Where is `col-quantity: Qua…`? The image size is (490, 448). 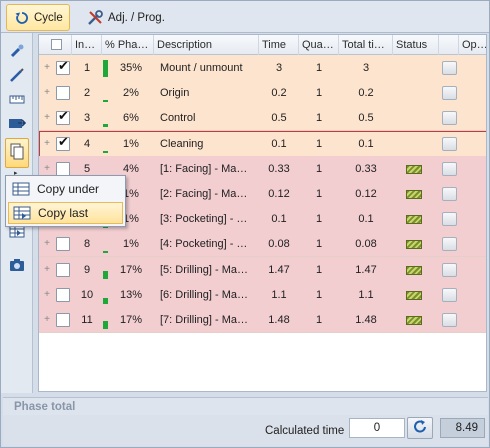 col-quantity: Qua… is located at coordinates (319, 45).